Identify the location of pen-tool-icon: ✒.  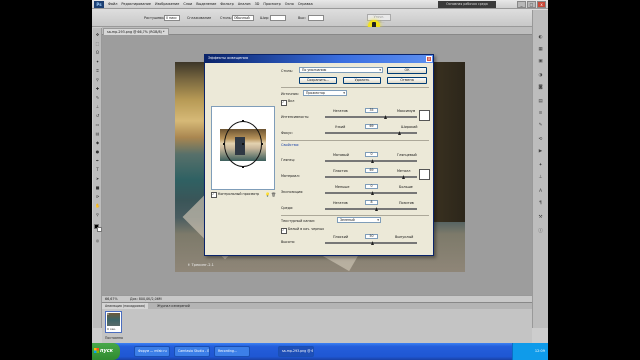
(97, 160).